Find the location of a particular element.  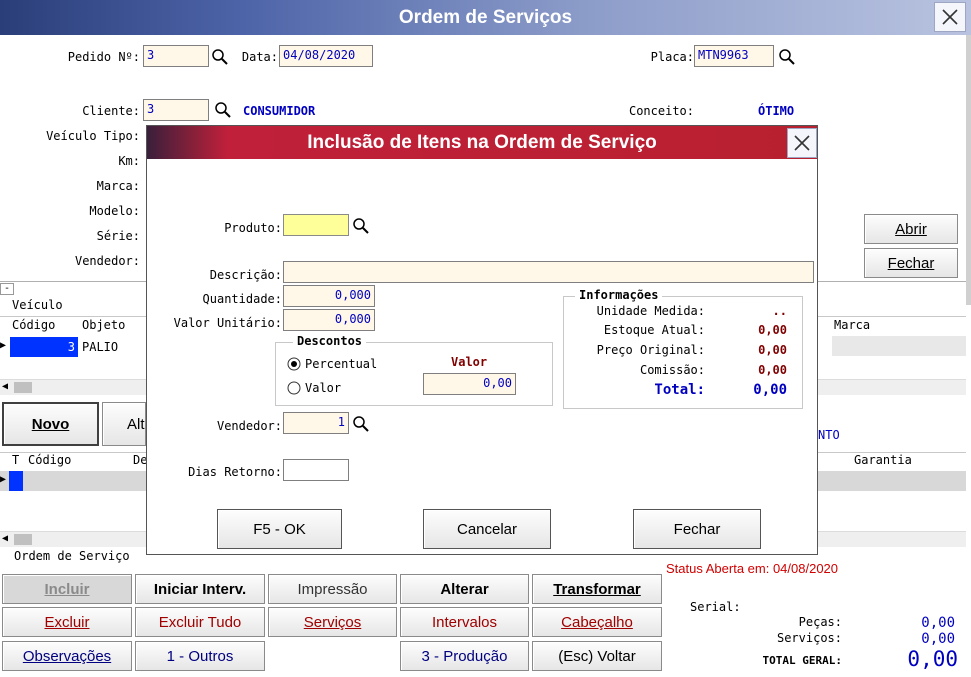

descricao-field is located at coordinates (548, 272).